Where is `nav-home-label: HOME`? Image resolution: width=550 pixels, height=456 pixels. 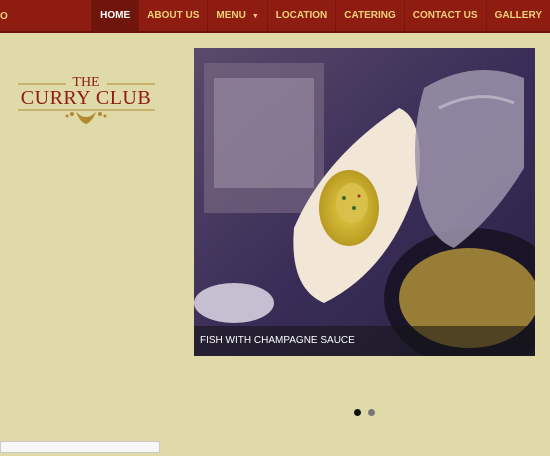 nav-home-label: HOME is located at coordinates (115, 15).